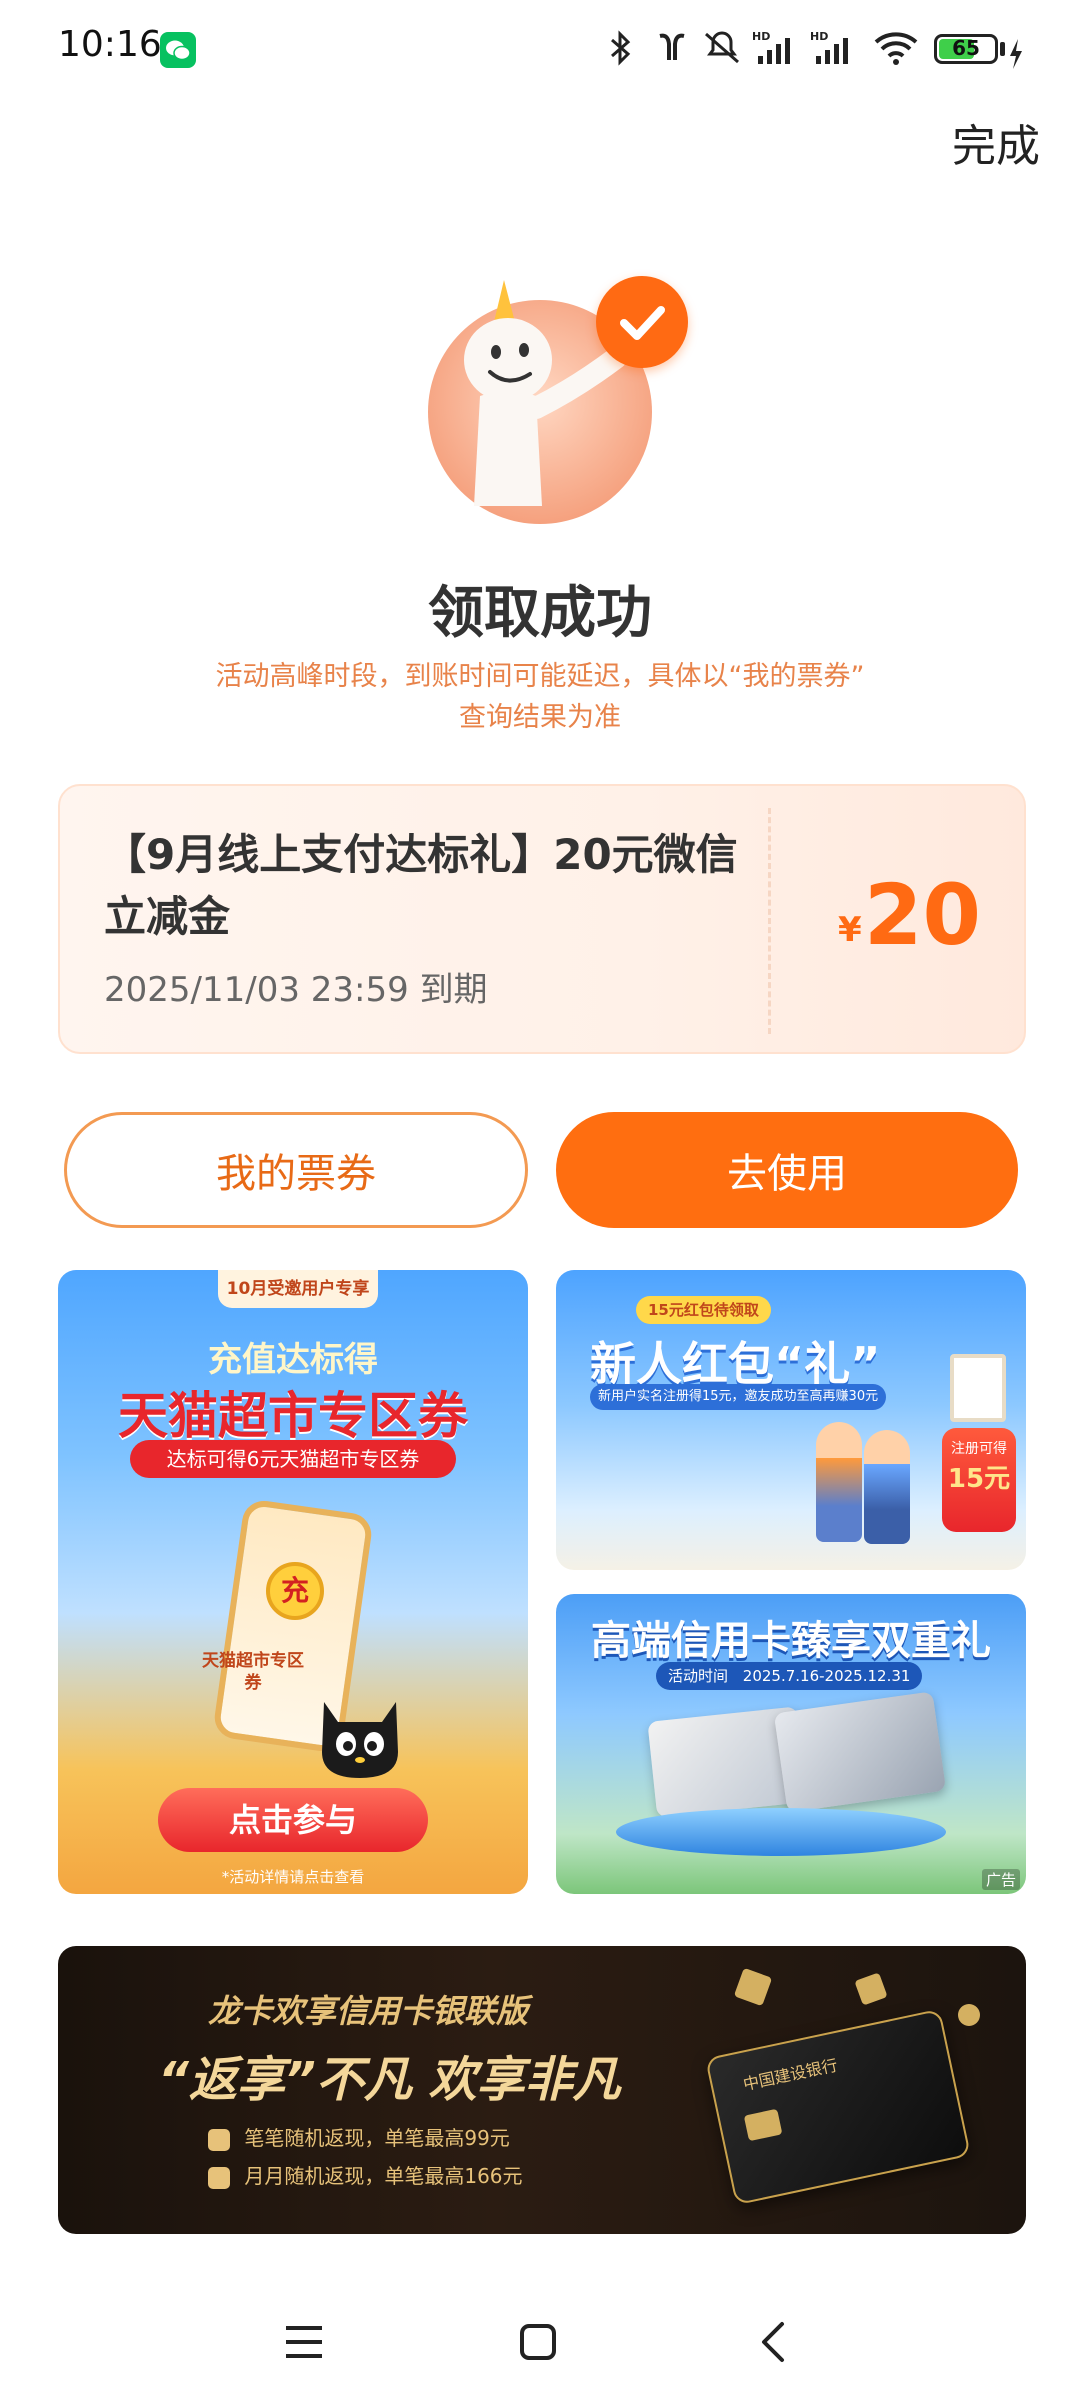 This screenshot has width=1080, height=2400. I want to click on success-note-line: 活动高峰时段，到账时间可能延迟，具体以“我的票券”, so click(540, 676).